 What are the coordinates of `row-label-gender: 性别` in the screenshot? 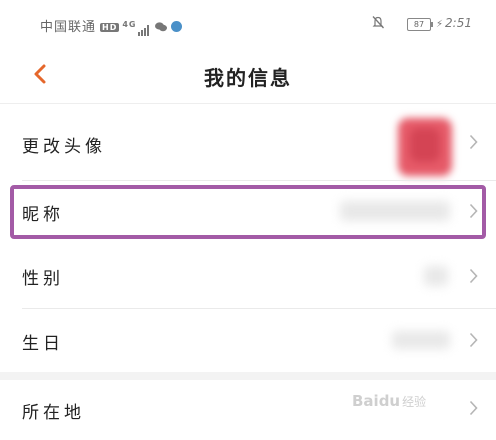 It's located at (43, 279).